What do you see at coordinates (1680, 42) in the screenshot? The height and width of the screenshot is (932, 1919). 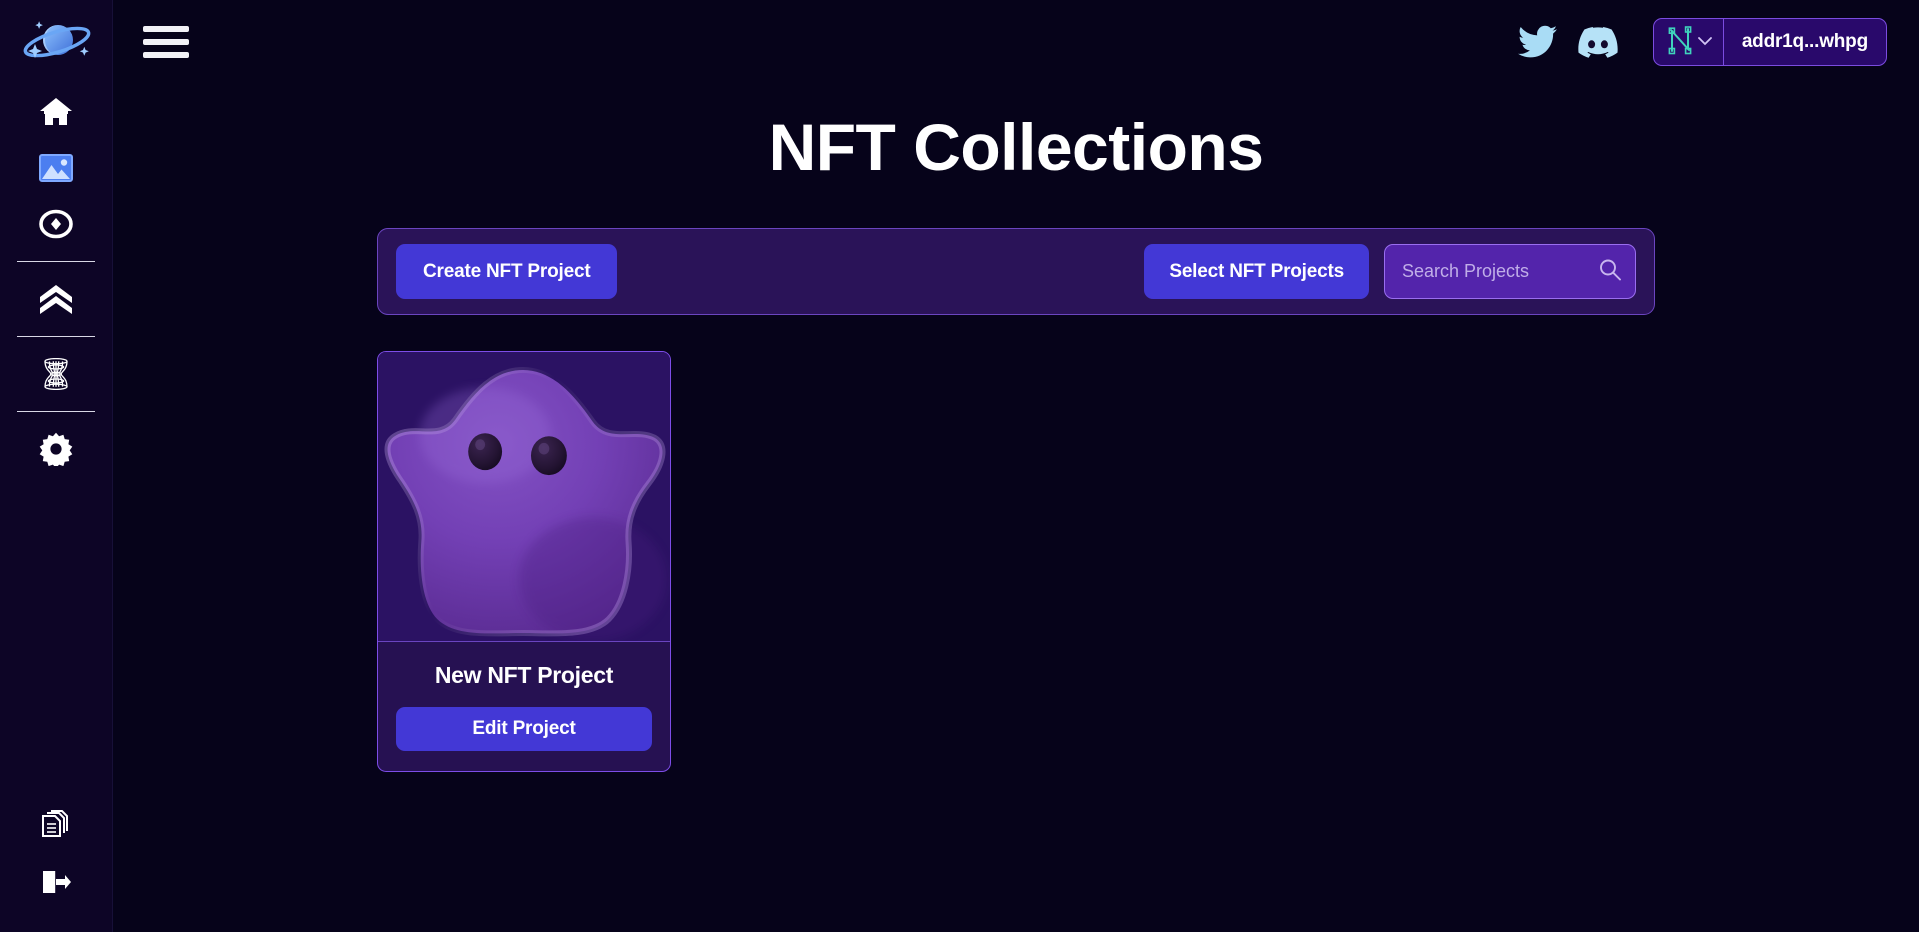 I see `nami-wallet-icon` at bounding box center [1680, 42].